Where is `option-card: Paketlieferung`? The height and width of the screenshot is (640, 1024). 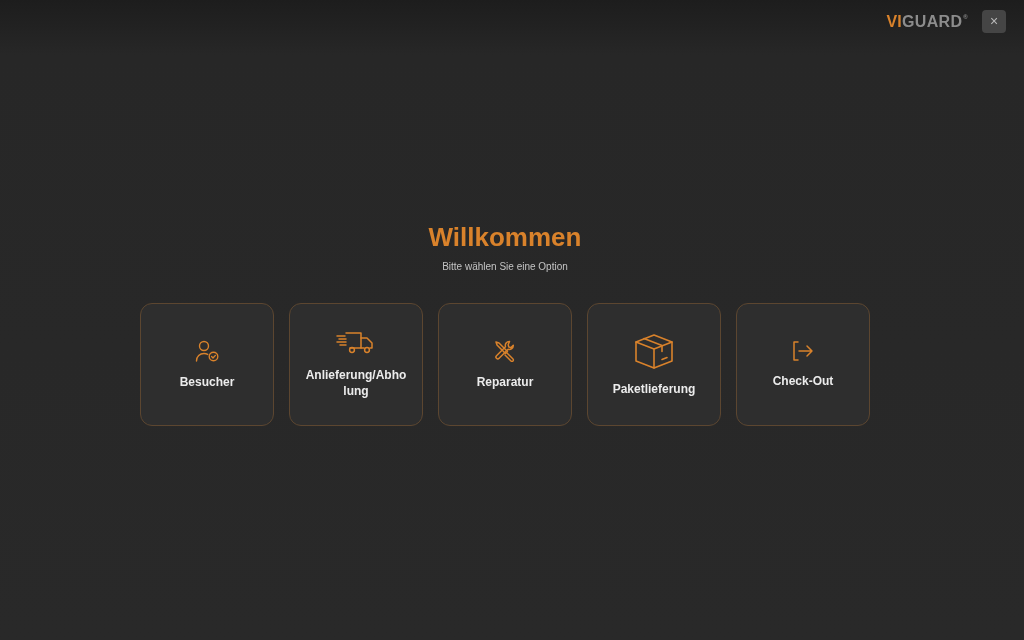
option-card: Paketlieferung is located at coordinates (654, 364).